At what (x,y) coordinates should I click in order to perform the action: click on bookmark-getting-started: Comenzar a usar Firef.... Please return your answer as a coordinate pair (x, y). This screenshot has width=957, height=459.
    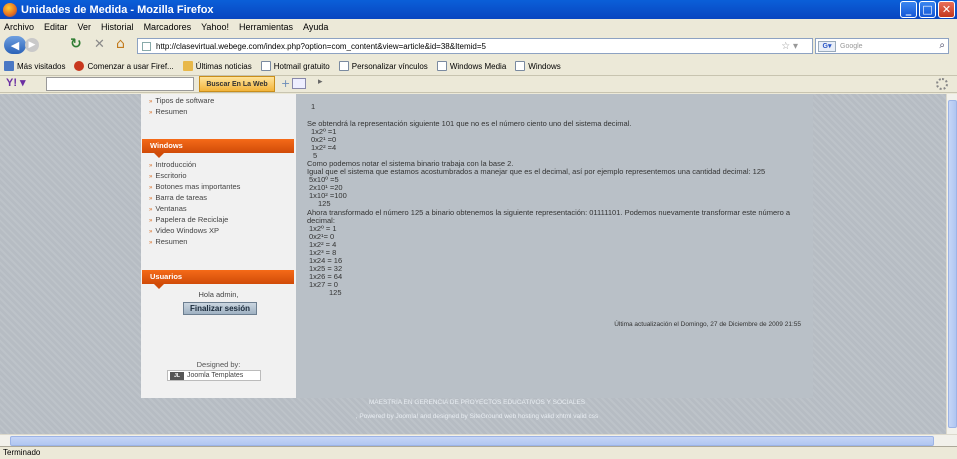
    Looking at the image, I should click on (124, 66).